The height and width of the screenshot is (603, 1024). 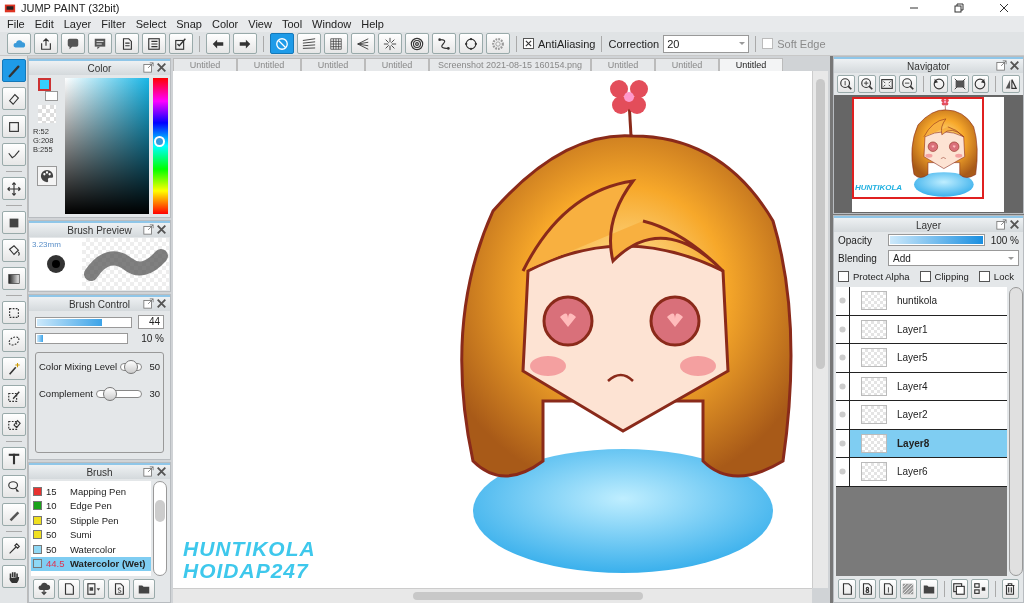 I want to click on rotate-left-button, so click(x=939, y=84).